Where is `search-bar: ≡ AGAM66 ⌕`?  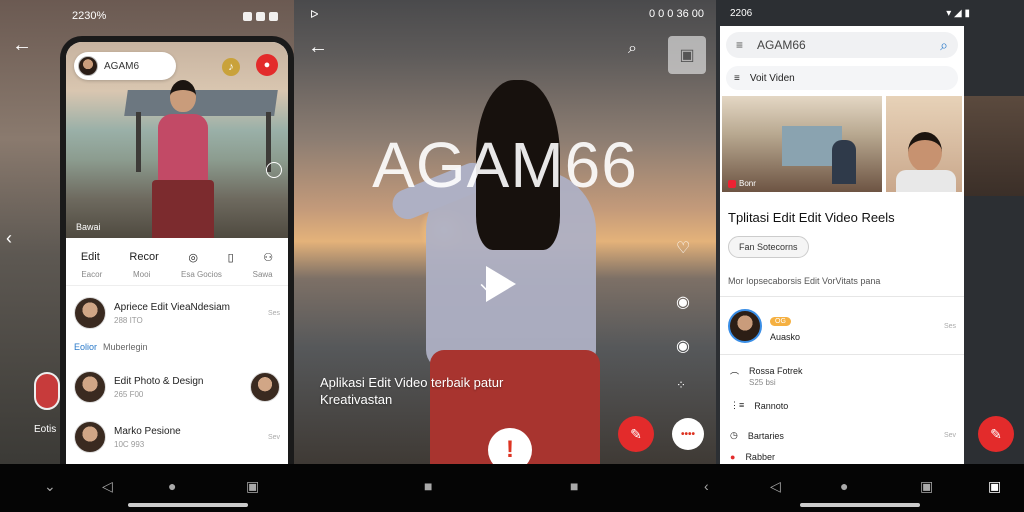
search-bar: ≡ AGAM66 ⌕ is located at coordinates (842, 45).